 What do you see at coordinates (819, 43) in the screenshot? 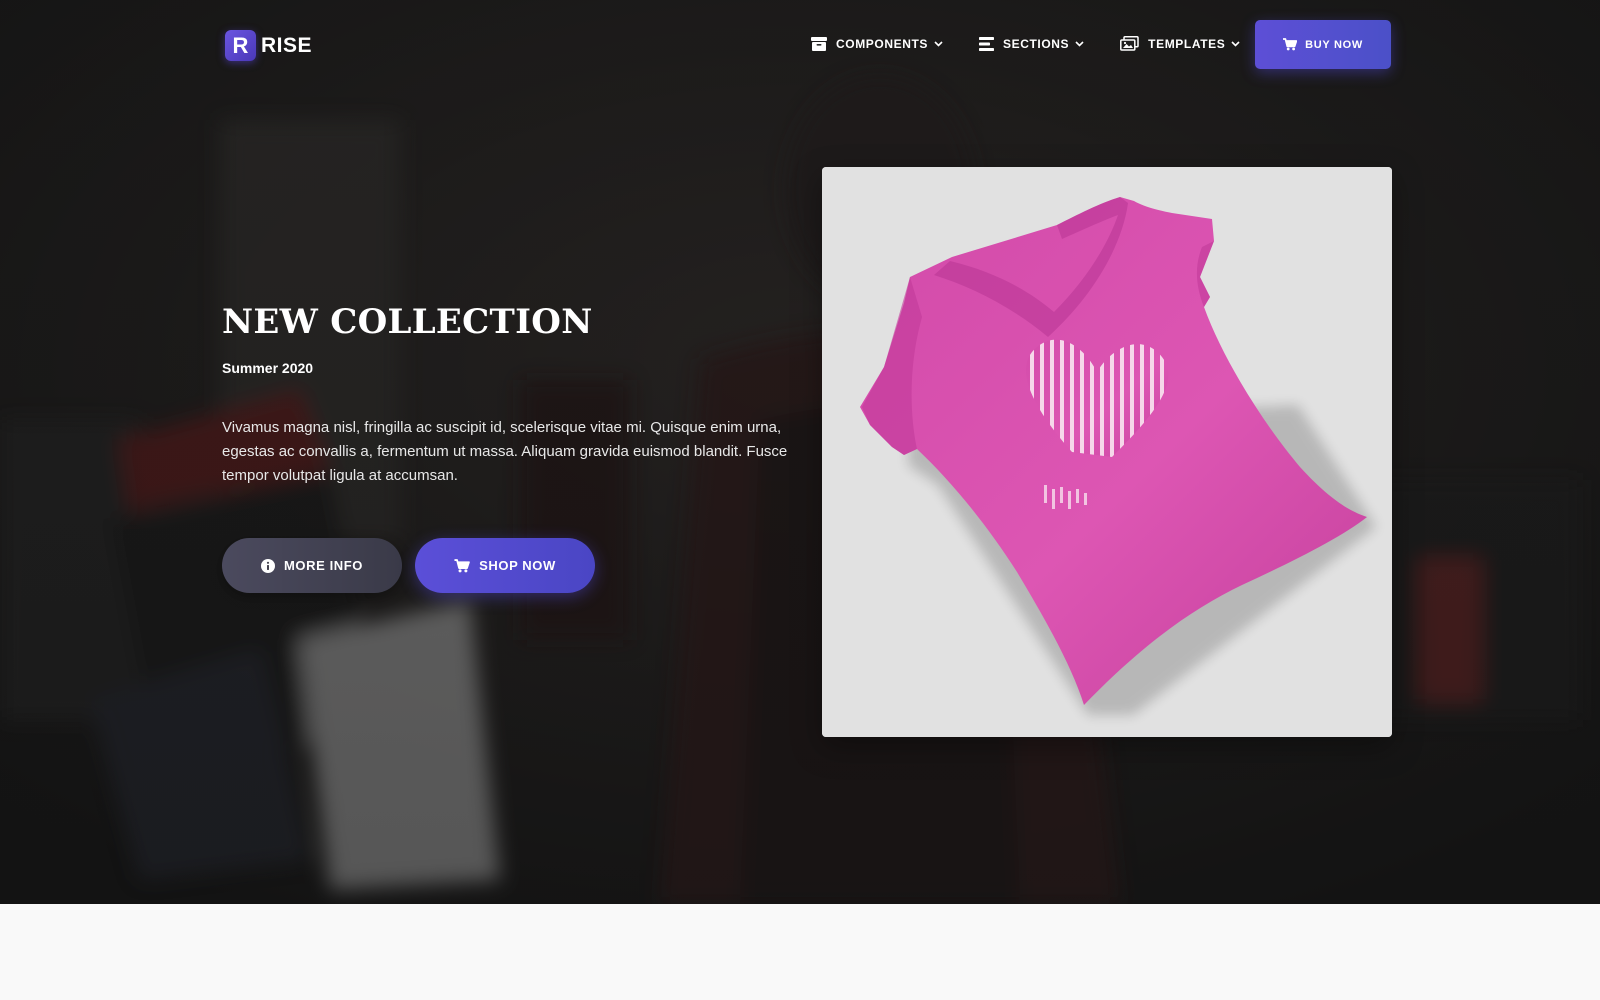
I see `archive-icon` at bounding box center [819, 43].